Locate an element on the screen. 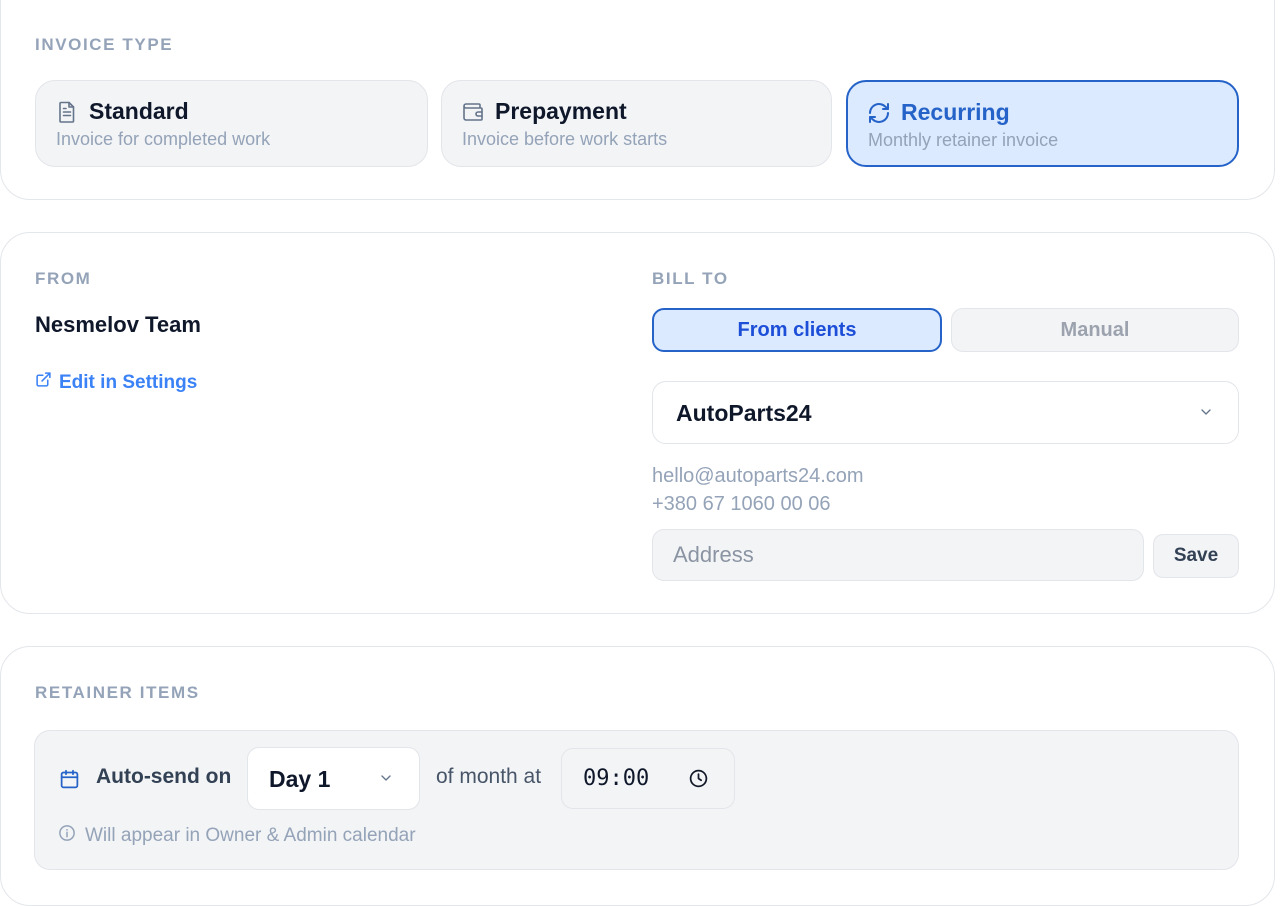  calendar-hint: Will appear in Owner & Admin calendar is located at coordinates (237, 836).